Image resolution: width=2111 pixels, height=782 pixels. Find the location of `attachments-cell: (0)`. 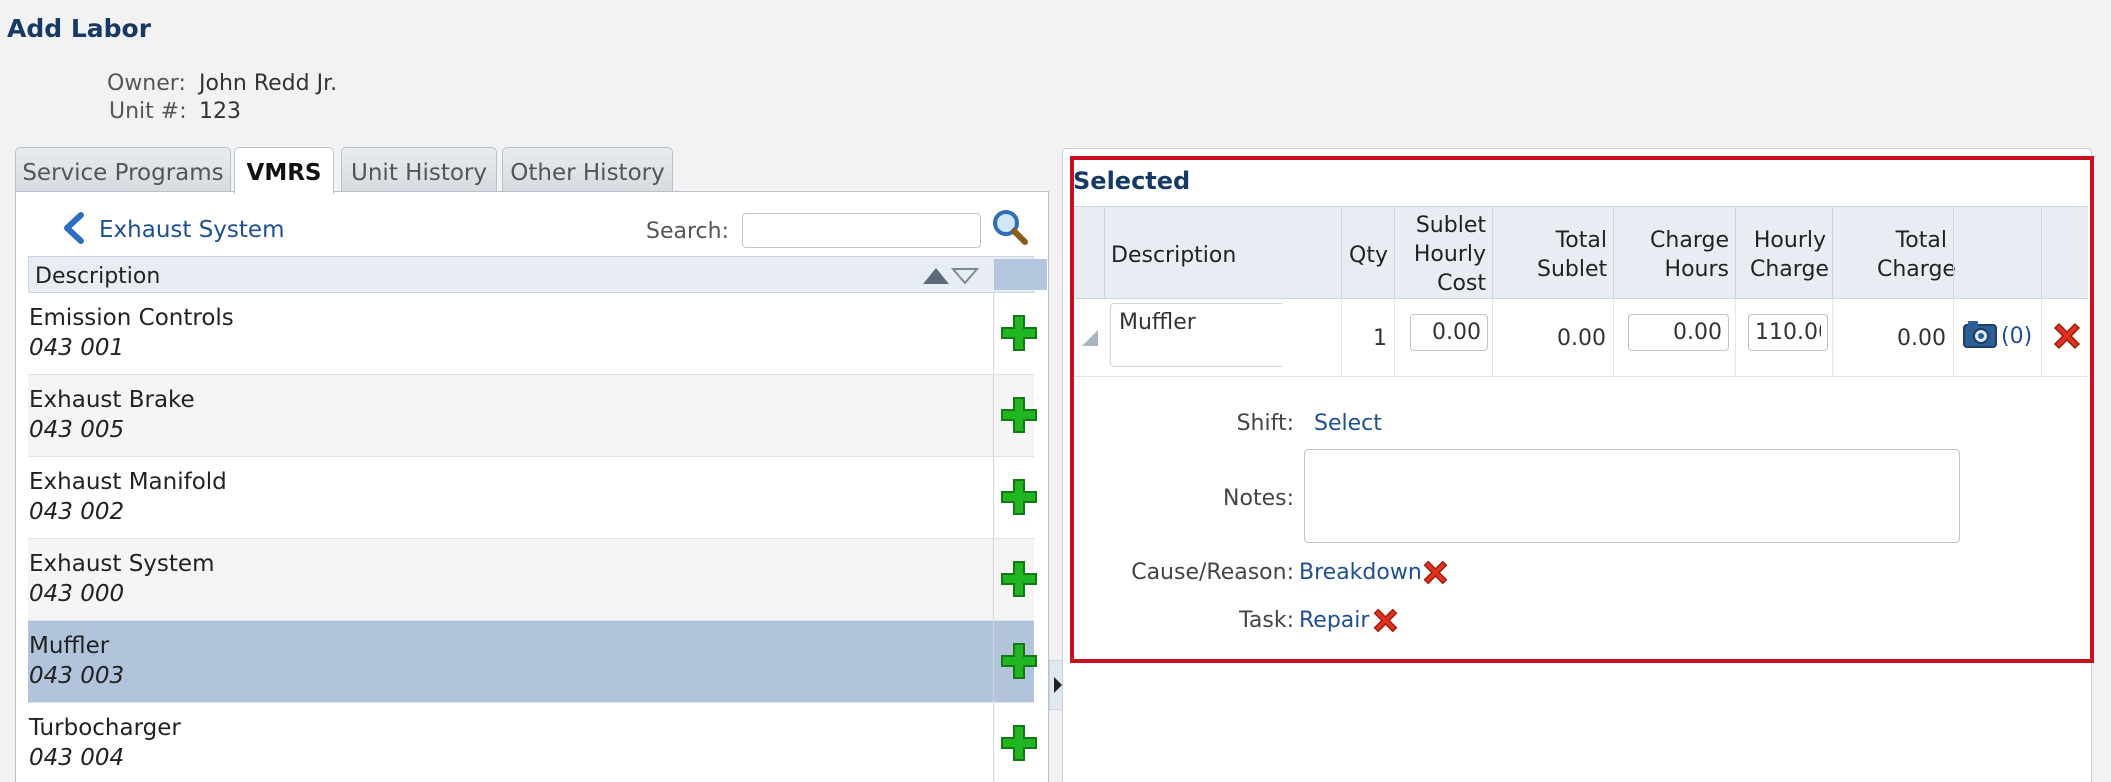

attachments-cell: (0) is located at coordinates (1997, 338).